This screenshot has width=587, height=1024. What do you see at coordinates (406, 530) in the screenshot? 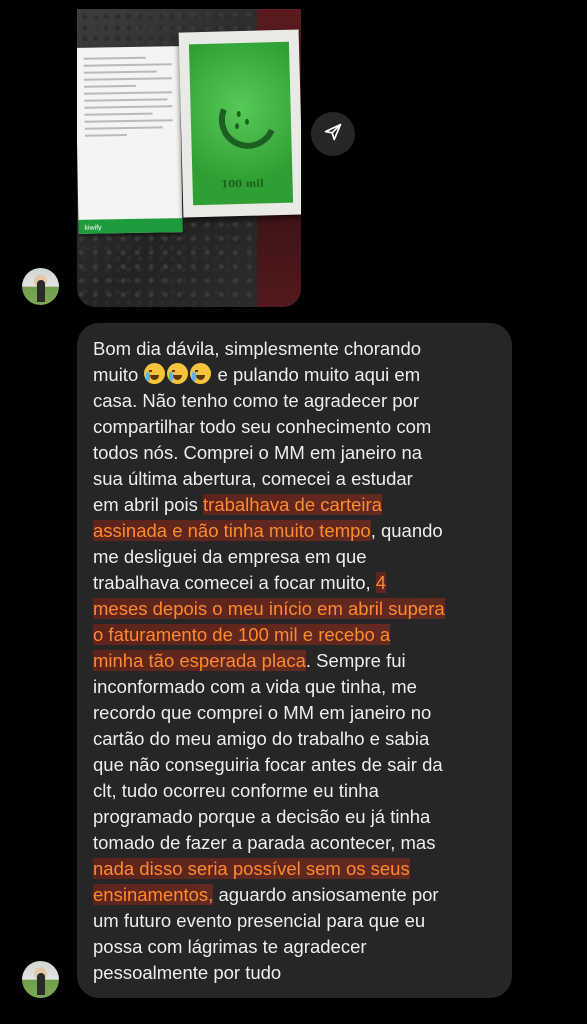
I see `message-segment: , quando` at bounding box center [406, 530].